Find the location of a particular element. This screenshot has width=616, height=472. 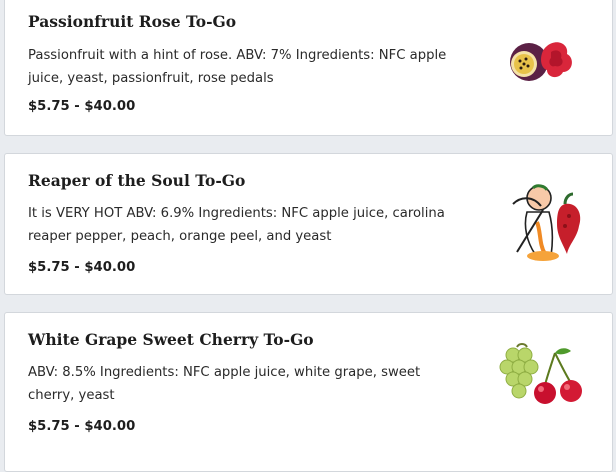

product-title: Reaper of the Soul To-Go is located at coordinates (136, 180).